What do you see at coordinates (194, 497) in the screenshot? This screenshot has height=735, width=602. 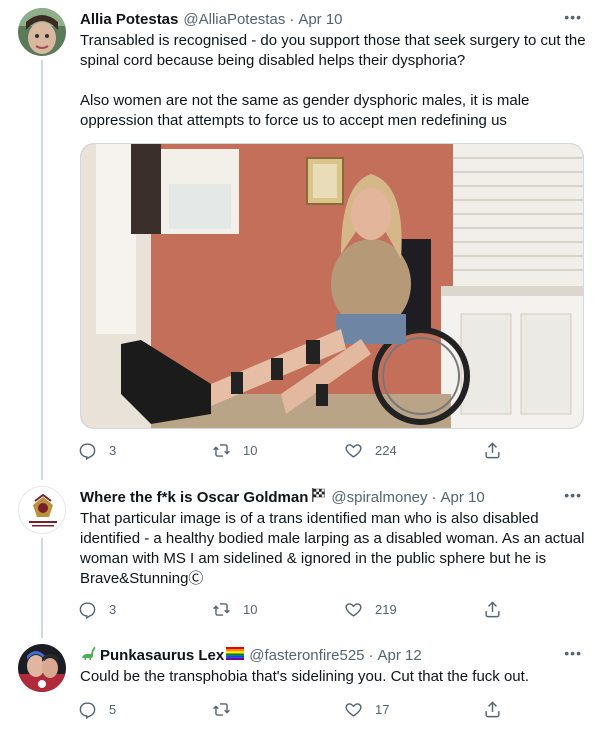 I see `display-name: Where the f*k is Oscar Goldman` at bounding box center [194, 497].